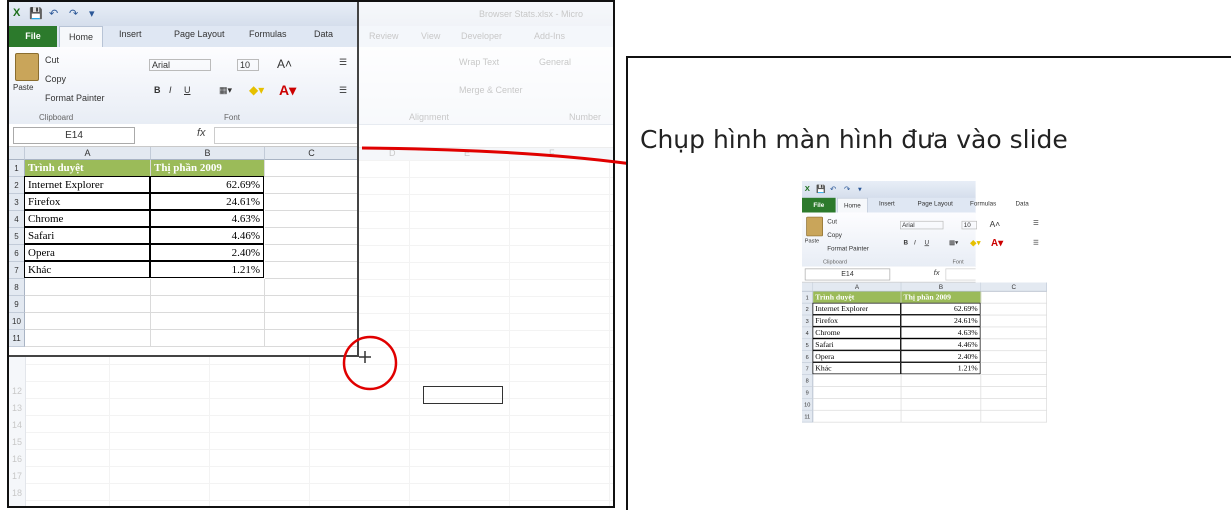 The width and height of the screenshot is (1231, 510). Describe the element at coordinates (937, 273) in the screenshot. I see `thumb-fx-icon: fx` at that location.